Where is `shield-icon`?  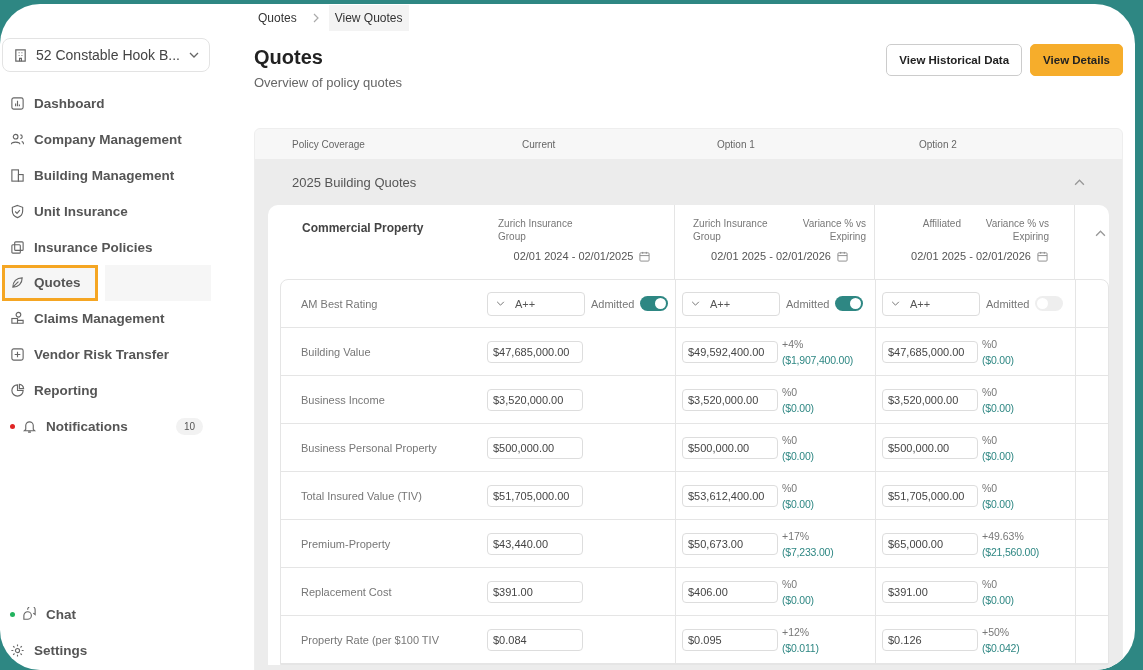
shield-icon is located at coordinates (17, 211).